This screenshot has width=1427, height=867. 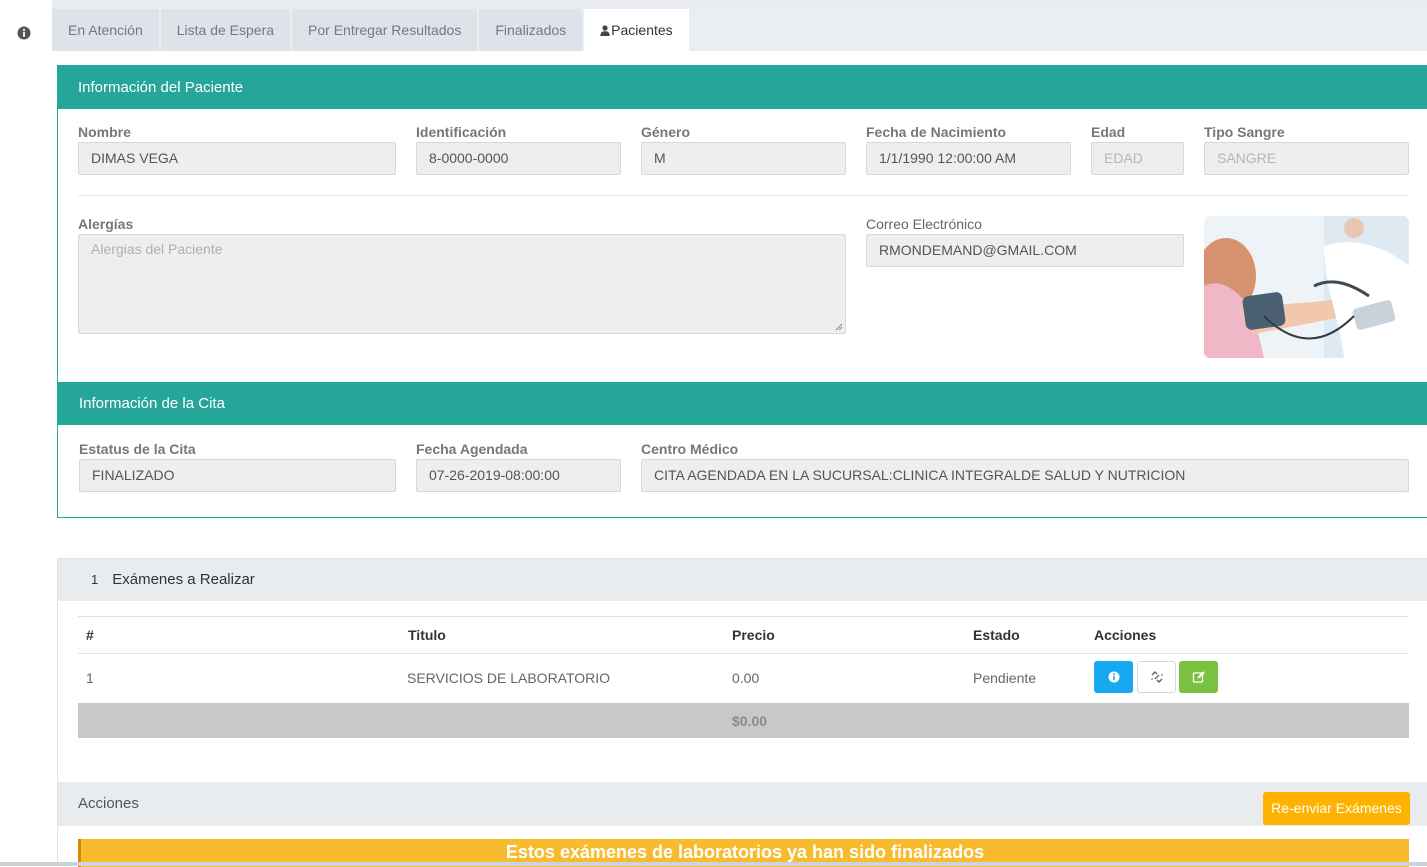 I want to click on bottom-border, so click(x=713, y=864).